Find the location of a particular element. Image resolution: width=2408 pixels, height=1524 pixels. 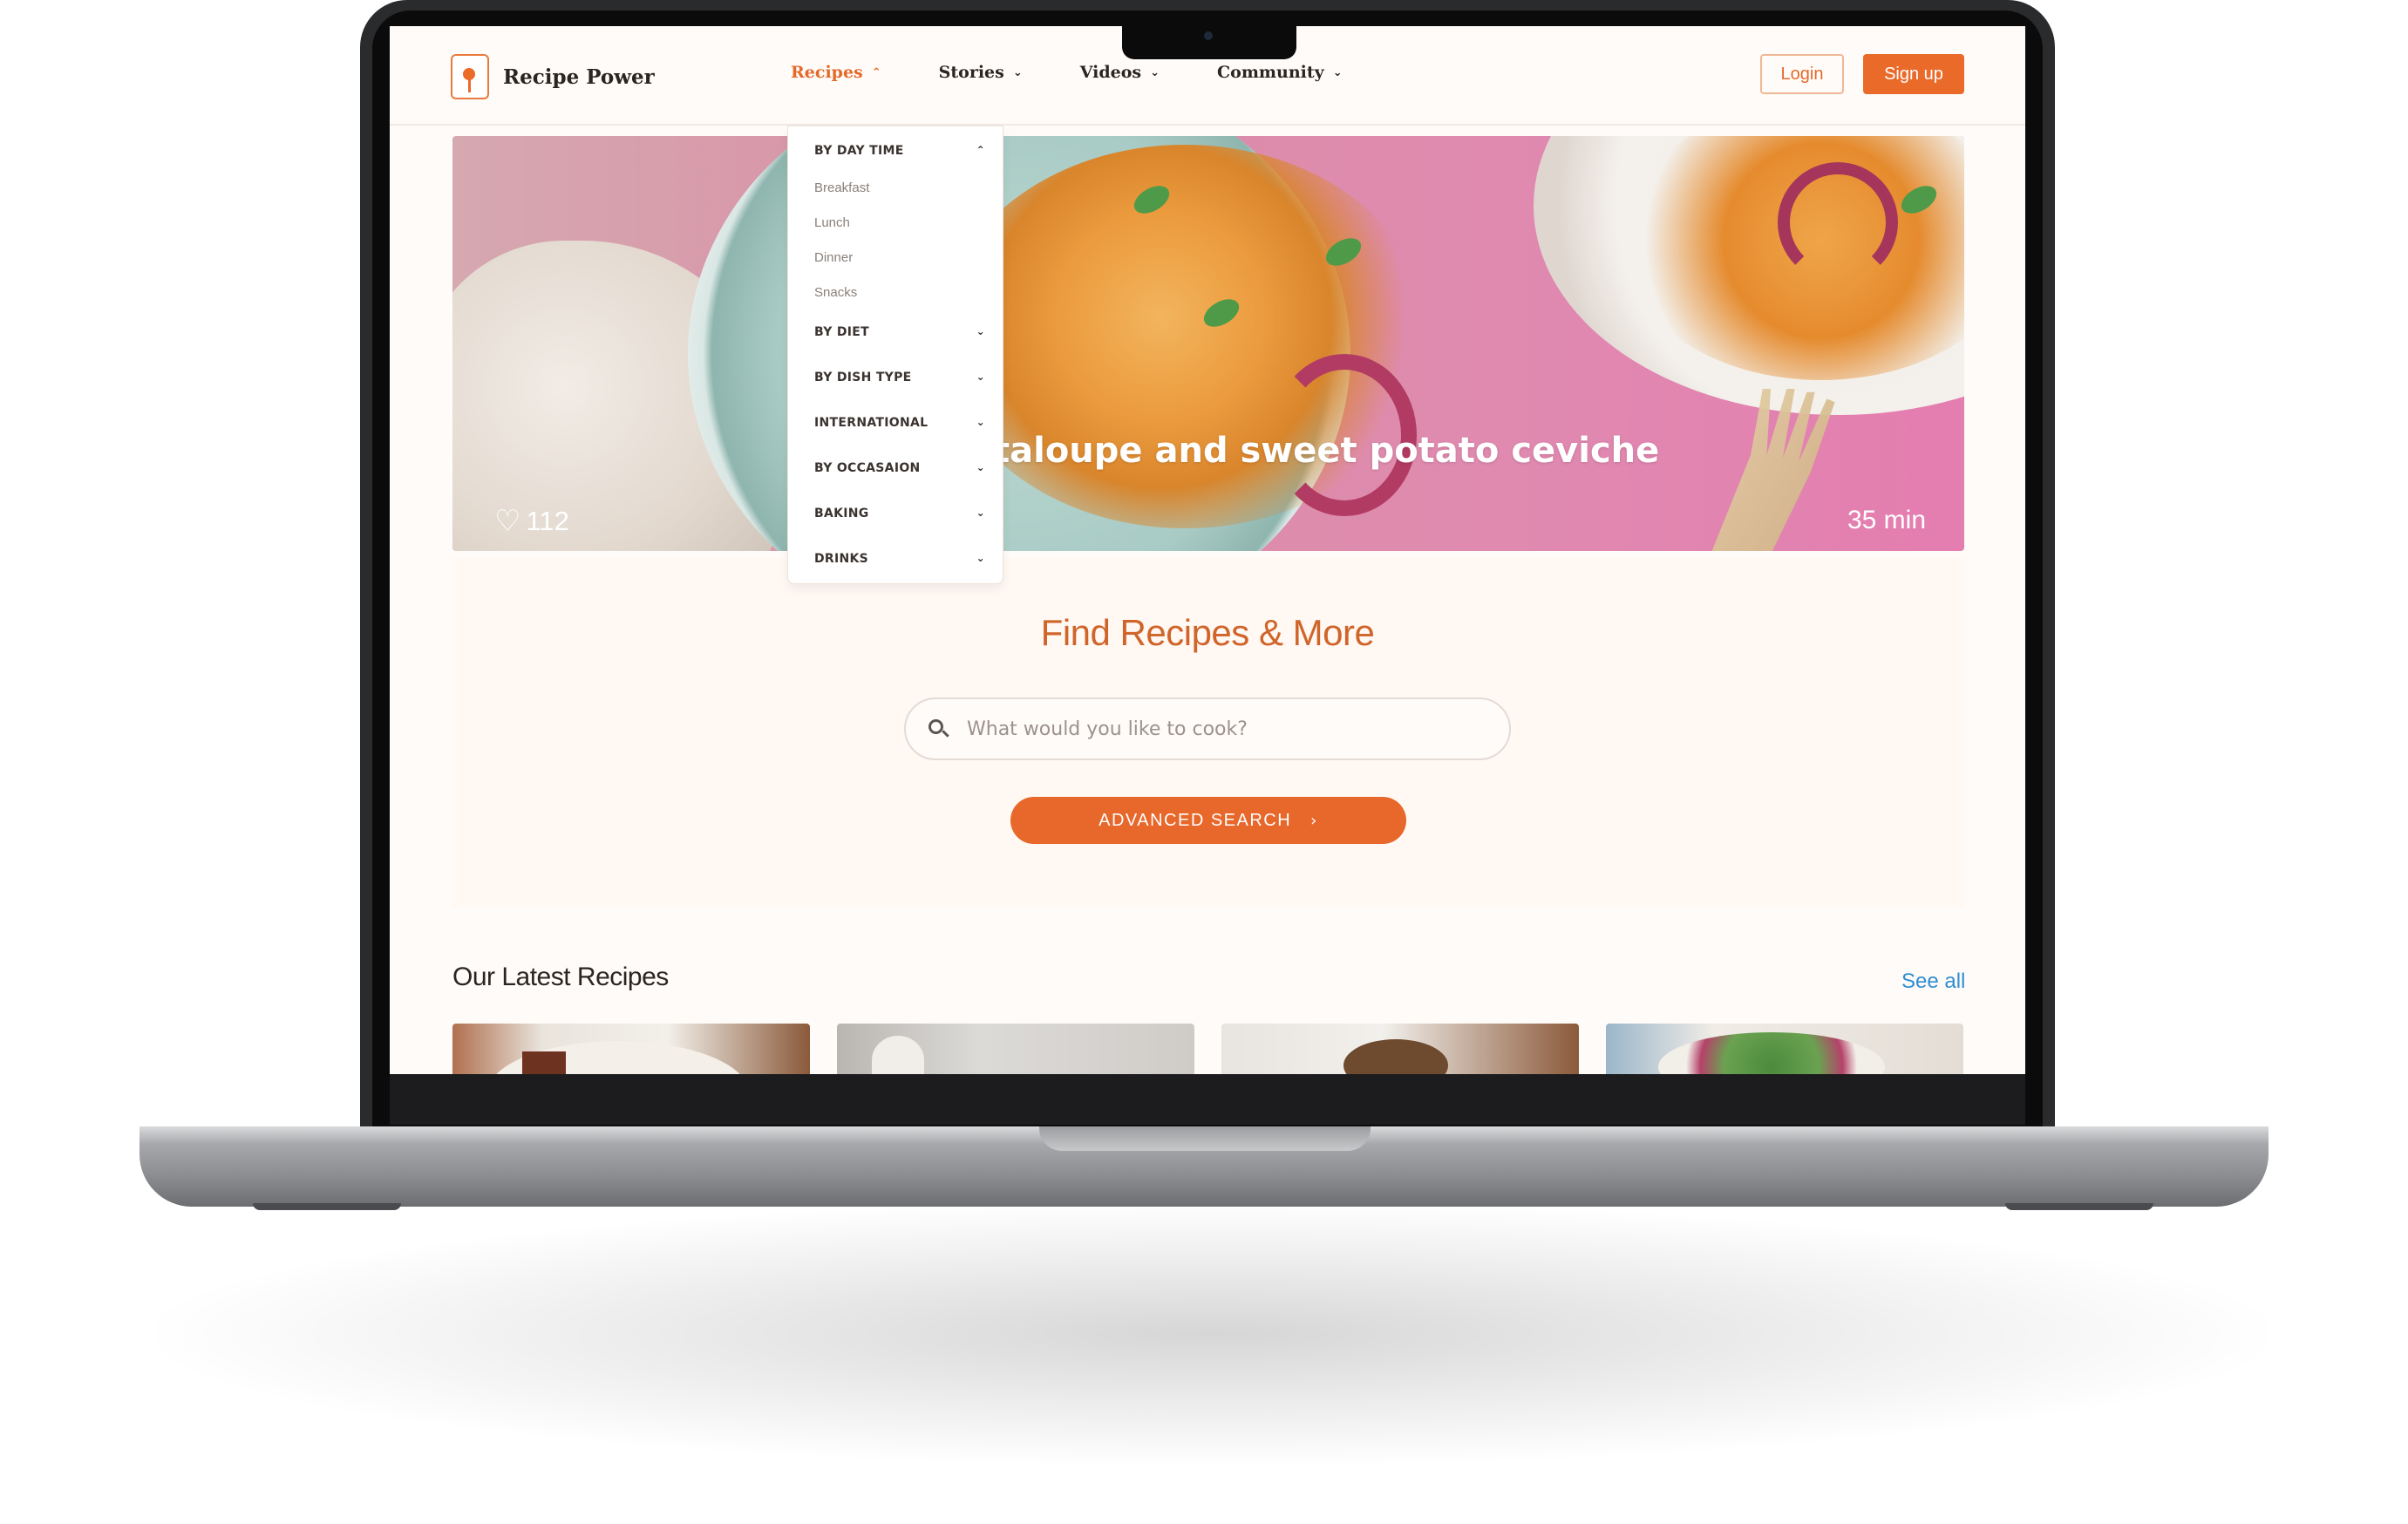

dropdown-section-international: INTERNATIONAL ⌄ is located at coordinates (899, 423).